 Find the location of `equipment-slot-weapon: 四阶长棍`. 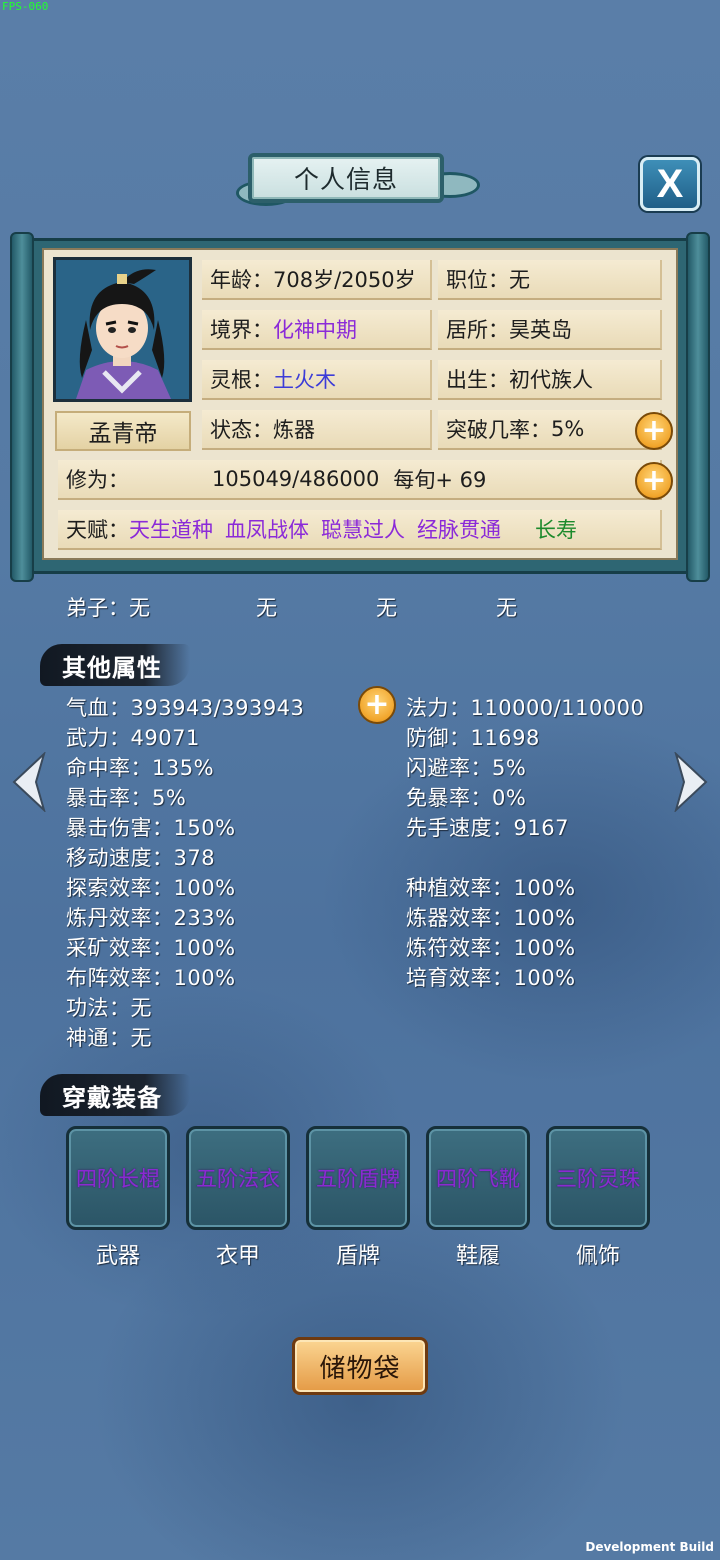

equipment-slot-weapon: 四阶长棍 is located at coordinates (118, 1178).